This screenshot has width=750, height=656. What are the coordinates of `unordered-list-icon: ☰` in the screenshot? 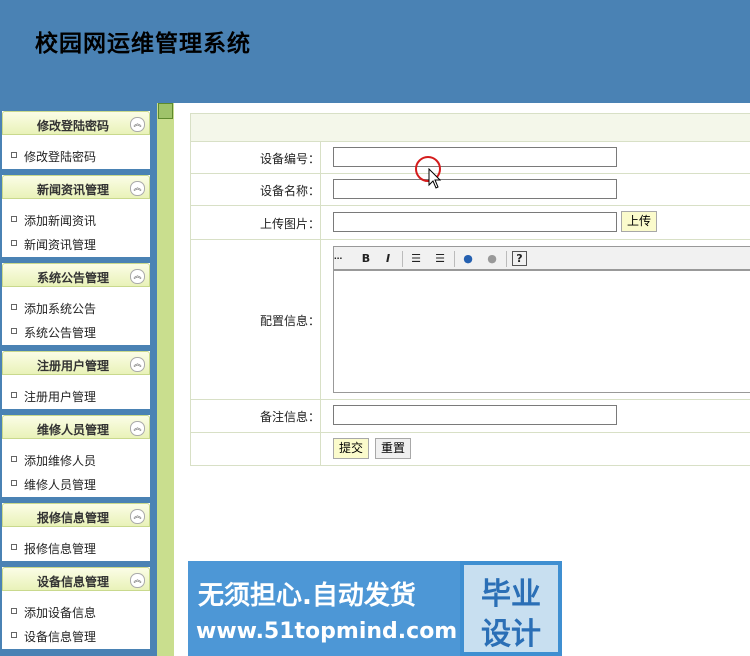 It's located at (440, 258).